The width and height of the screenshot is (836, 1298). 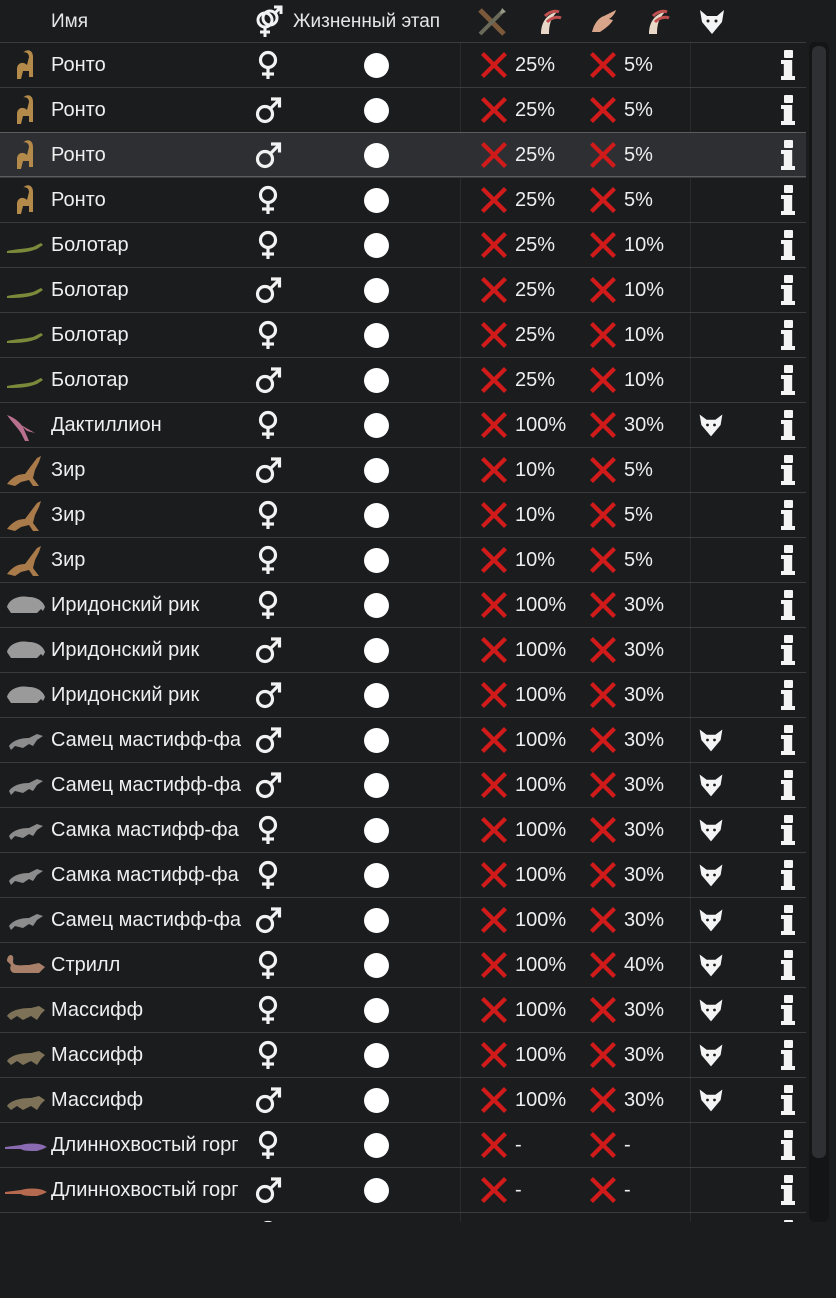 I want to click on table-row: Дактиллион 100% 30%, so click(x=403, y=424).